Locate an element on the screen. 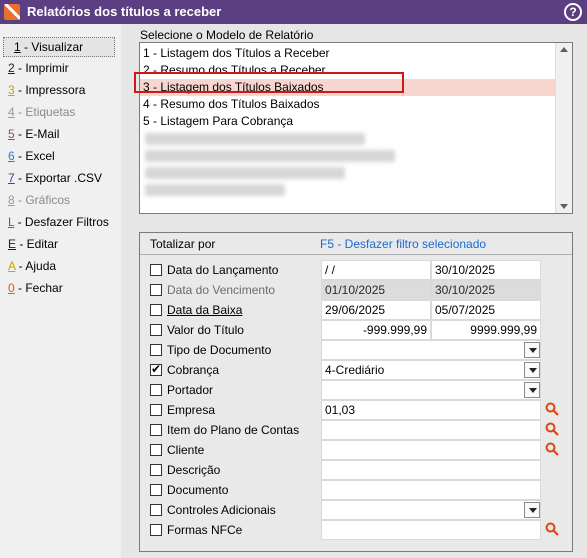 This screenshot has height=558, width=587. sidebar-item-exportar-csv: 7 - Exportar .CSV is located at coordinates (59, 178).